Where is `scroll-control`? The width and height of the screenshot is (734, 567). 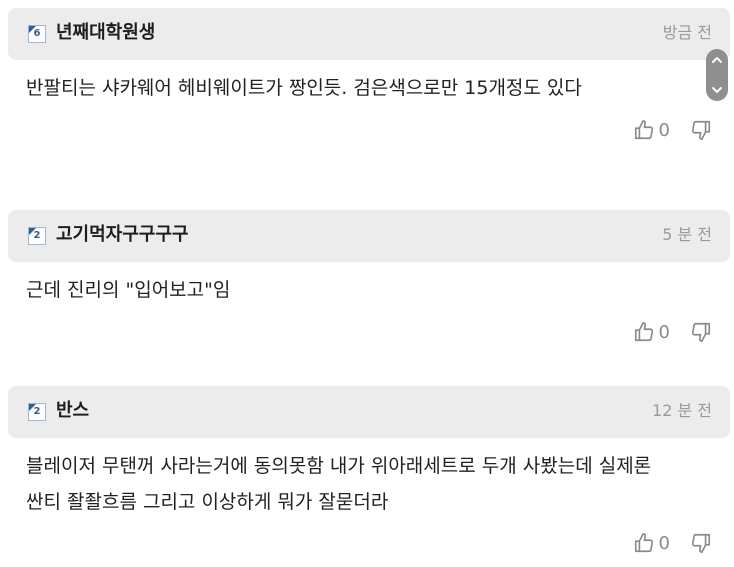 scroll-control is located at coordinates (717, 75).